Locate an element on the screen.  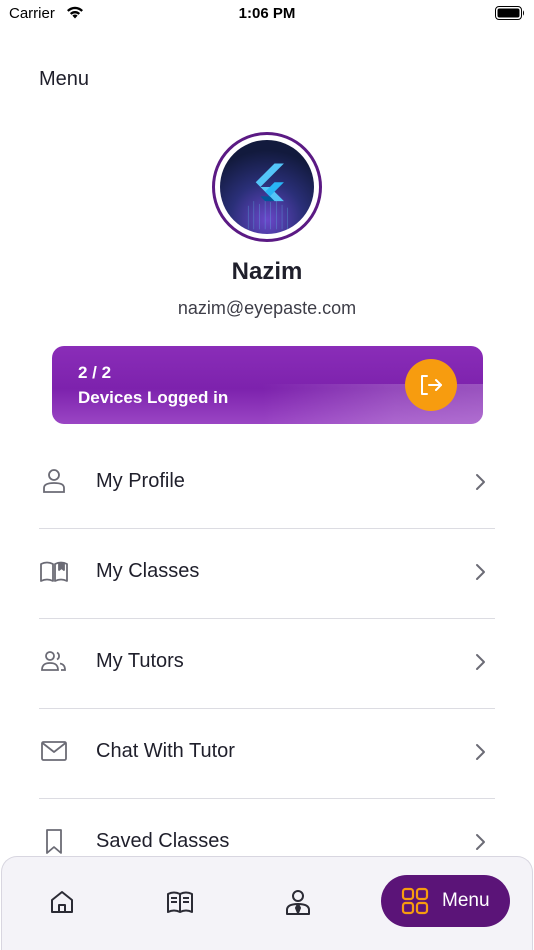
menu-item-my-classes: My Classes is located at coordinates (267, 574).